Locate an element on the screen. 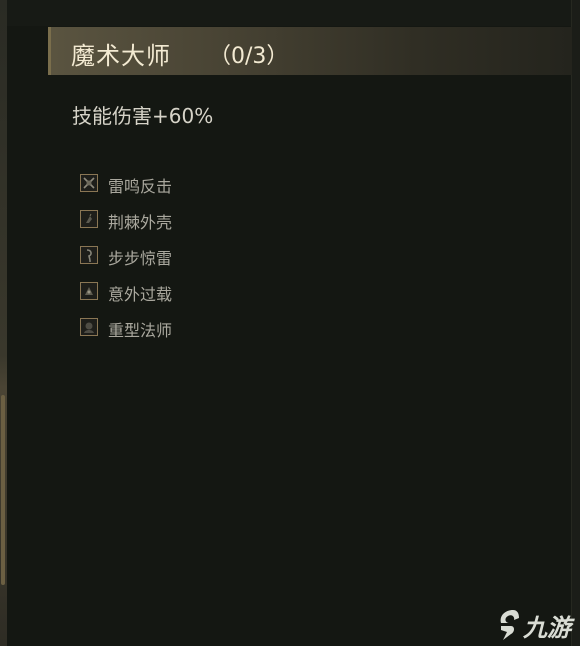 Image resolution: width=580 pixels, height=646 pixels. watermark-text: 九游 is located at coordinates (547, 628).